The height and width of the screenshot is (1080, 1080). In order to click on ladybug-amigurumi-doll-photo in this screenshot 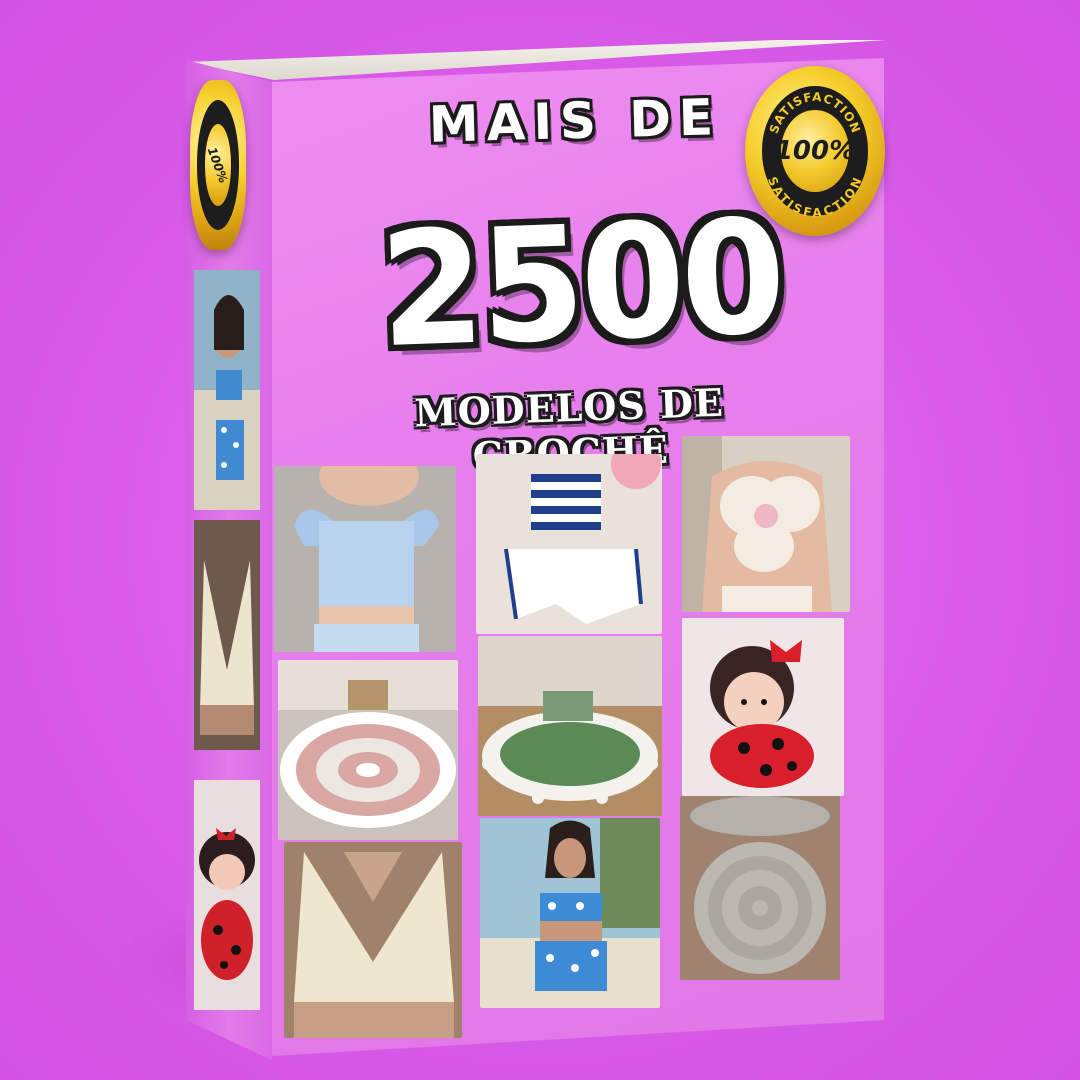, I will do `click(763, 707)`.